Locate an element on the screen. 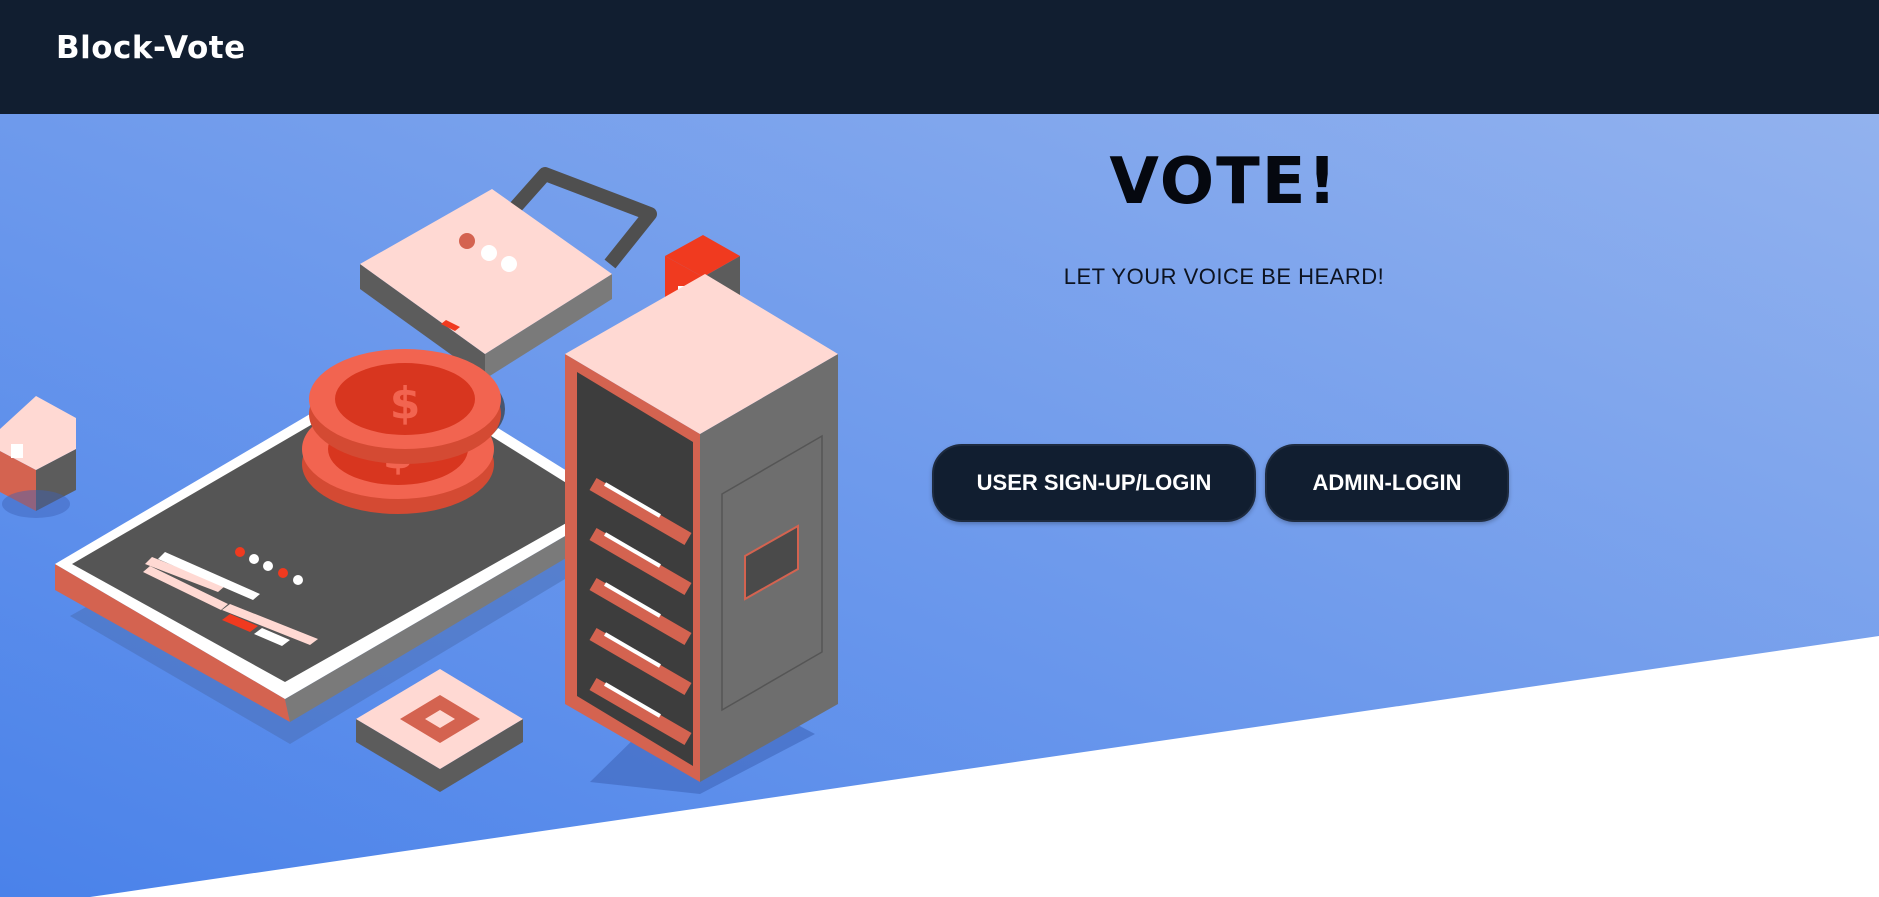  user-login-button: USER SIGN-UP/LOGIN is located at coordinates (1094, 483).